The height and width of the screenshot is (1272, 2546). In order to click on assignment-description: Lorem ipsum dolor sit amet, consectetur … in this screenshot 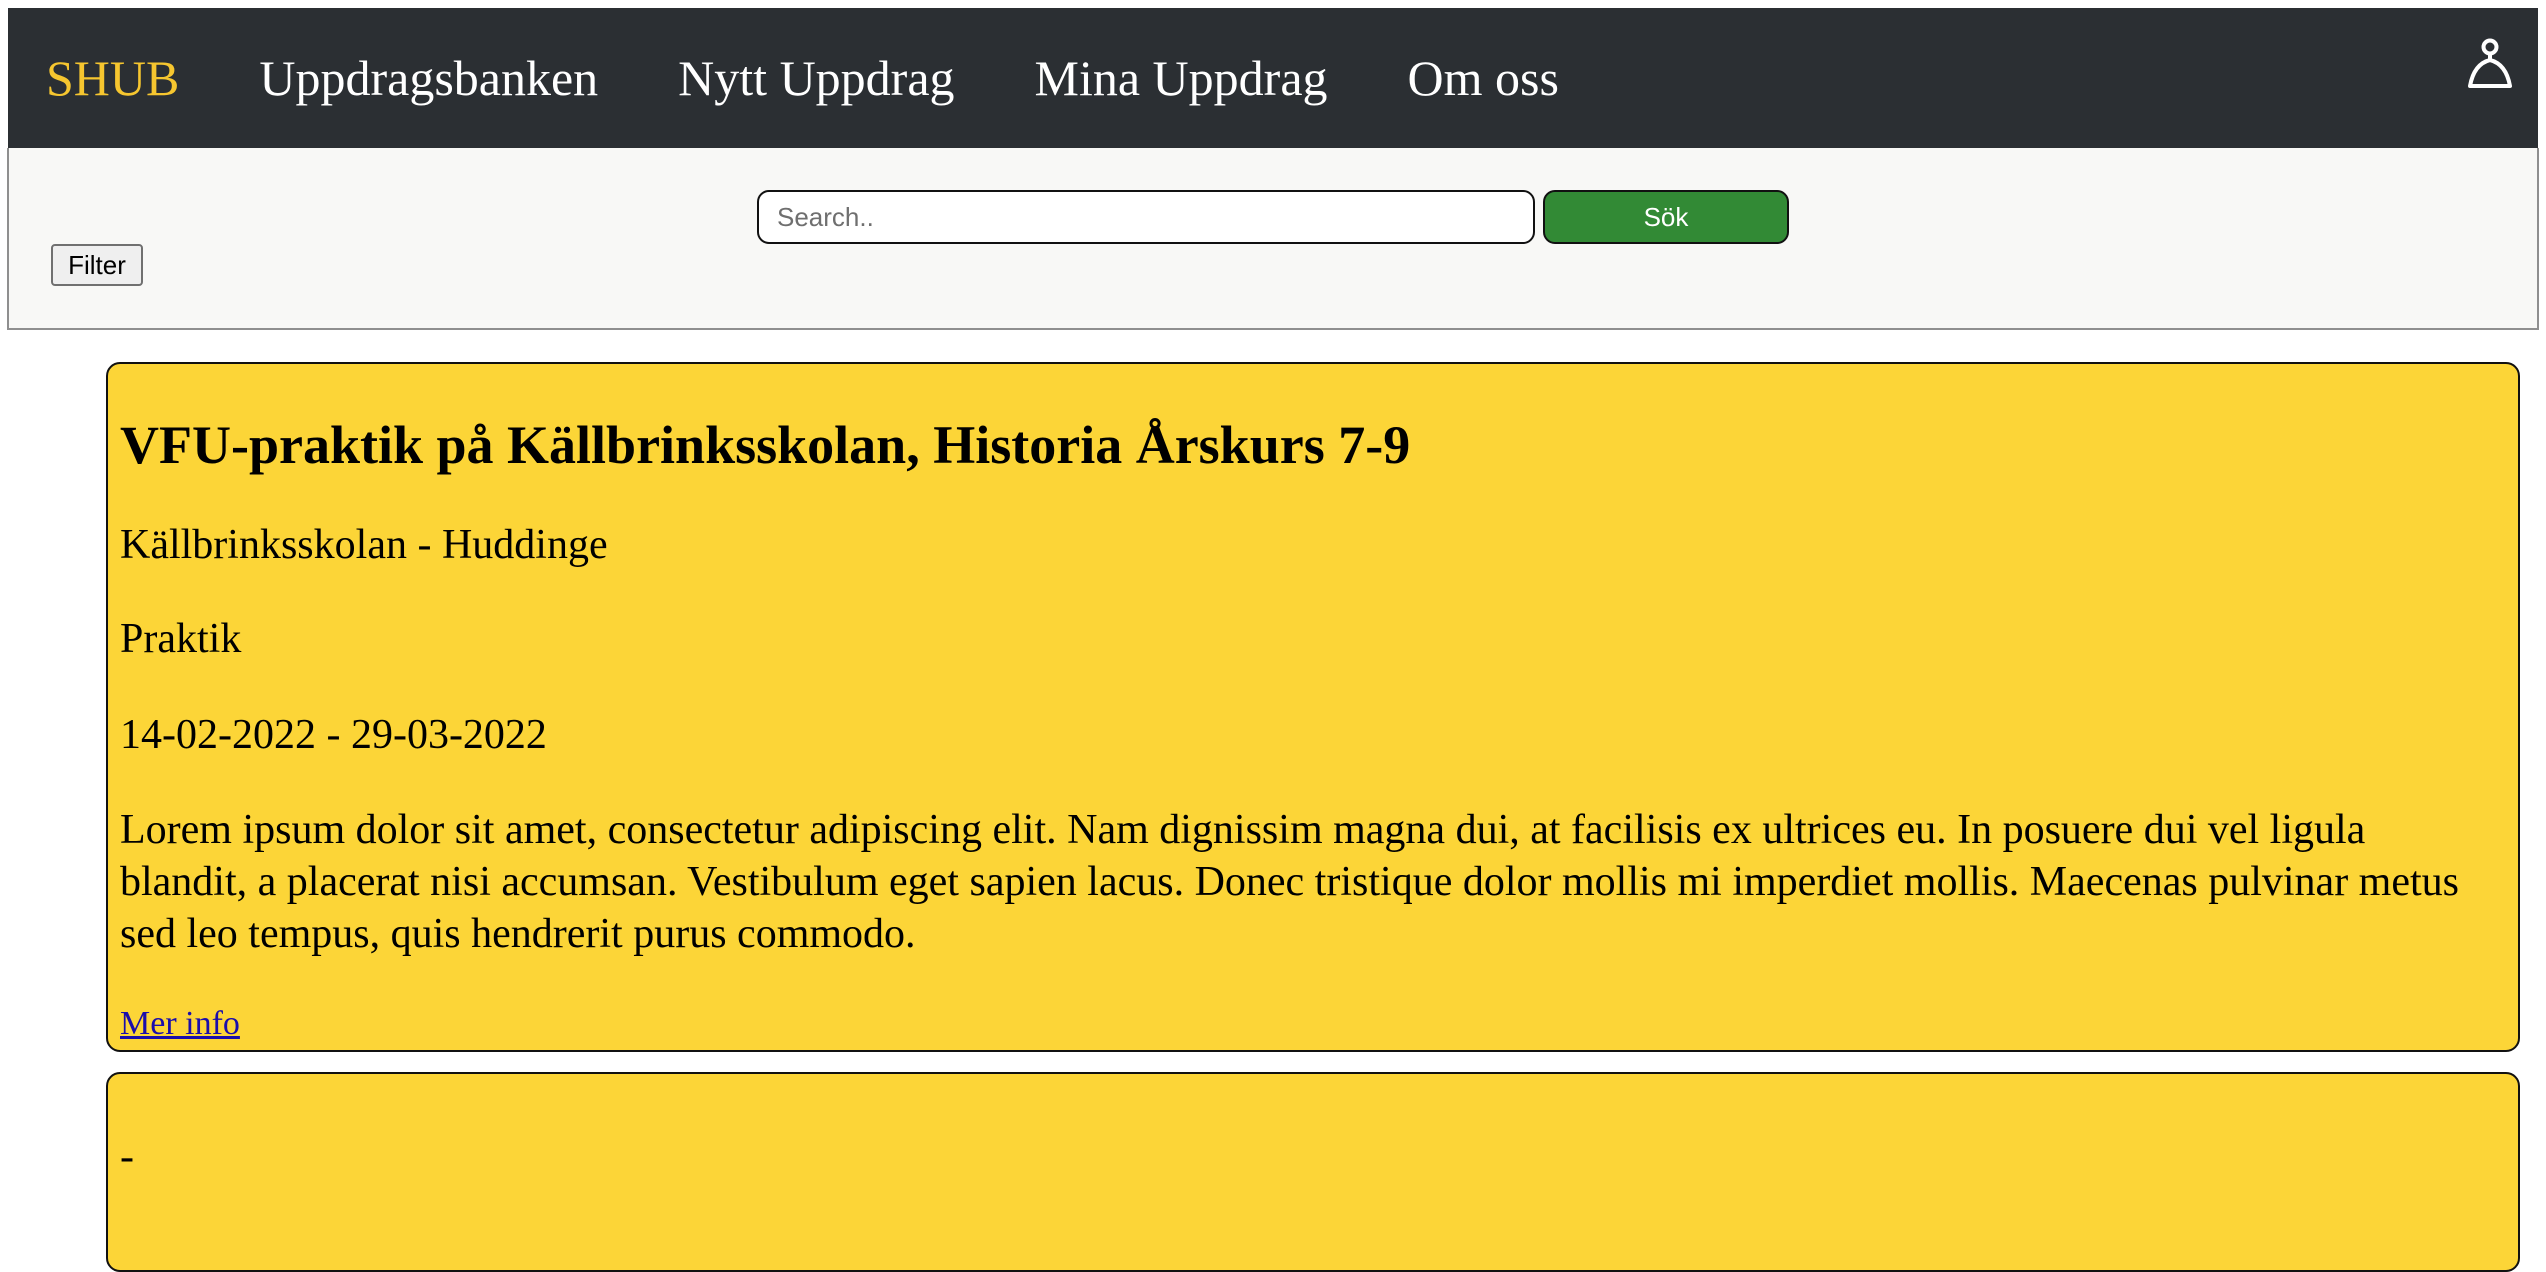, I will do `click(1289, 882)`.